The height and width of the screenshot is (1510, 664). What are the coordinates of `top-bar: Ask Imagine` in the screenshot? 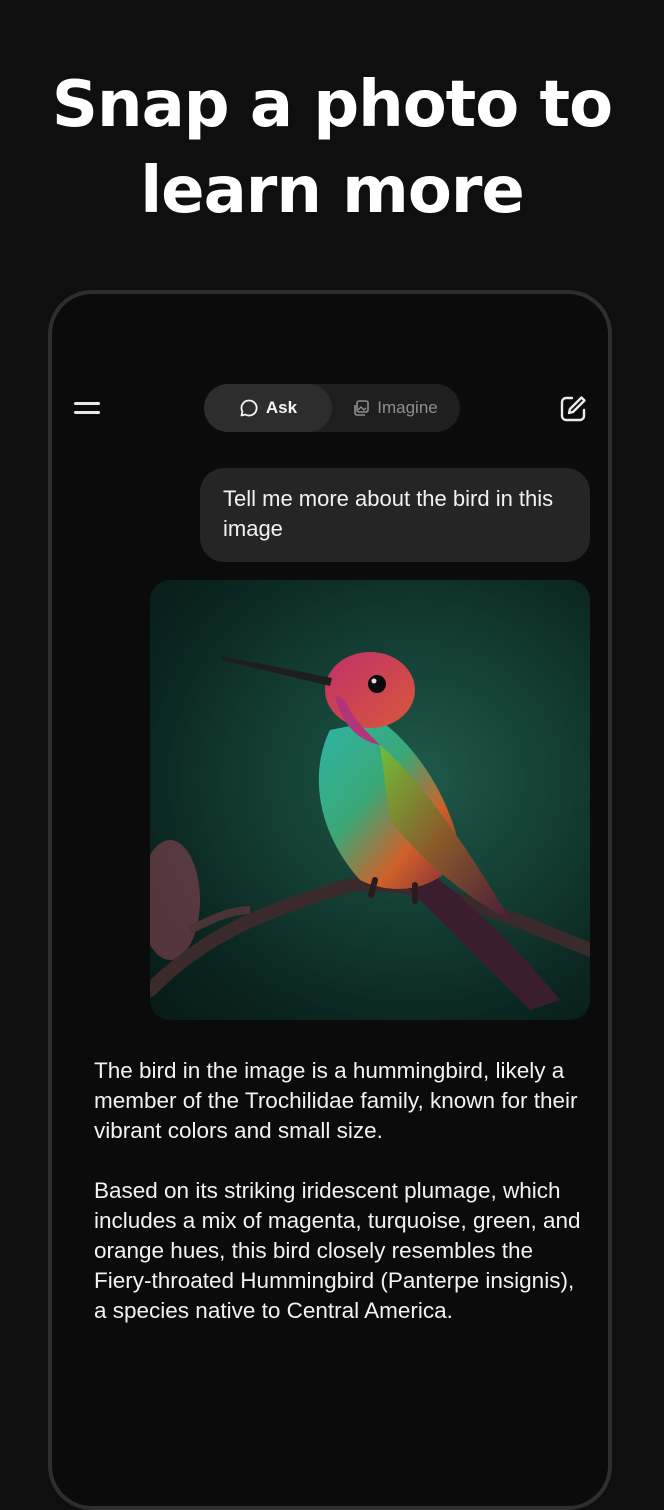 It's located at (330, 409).